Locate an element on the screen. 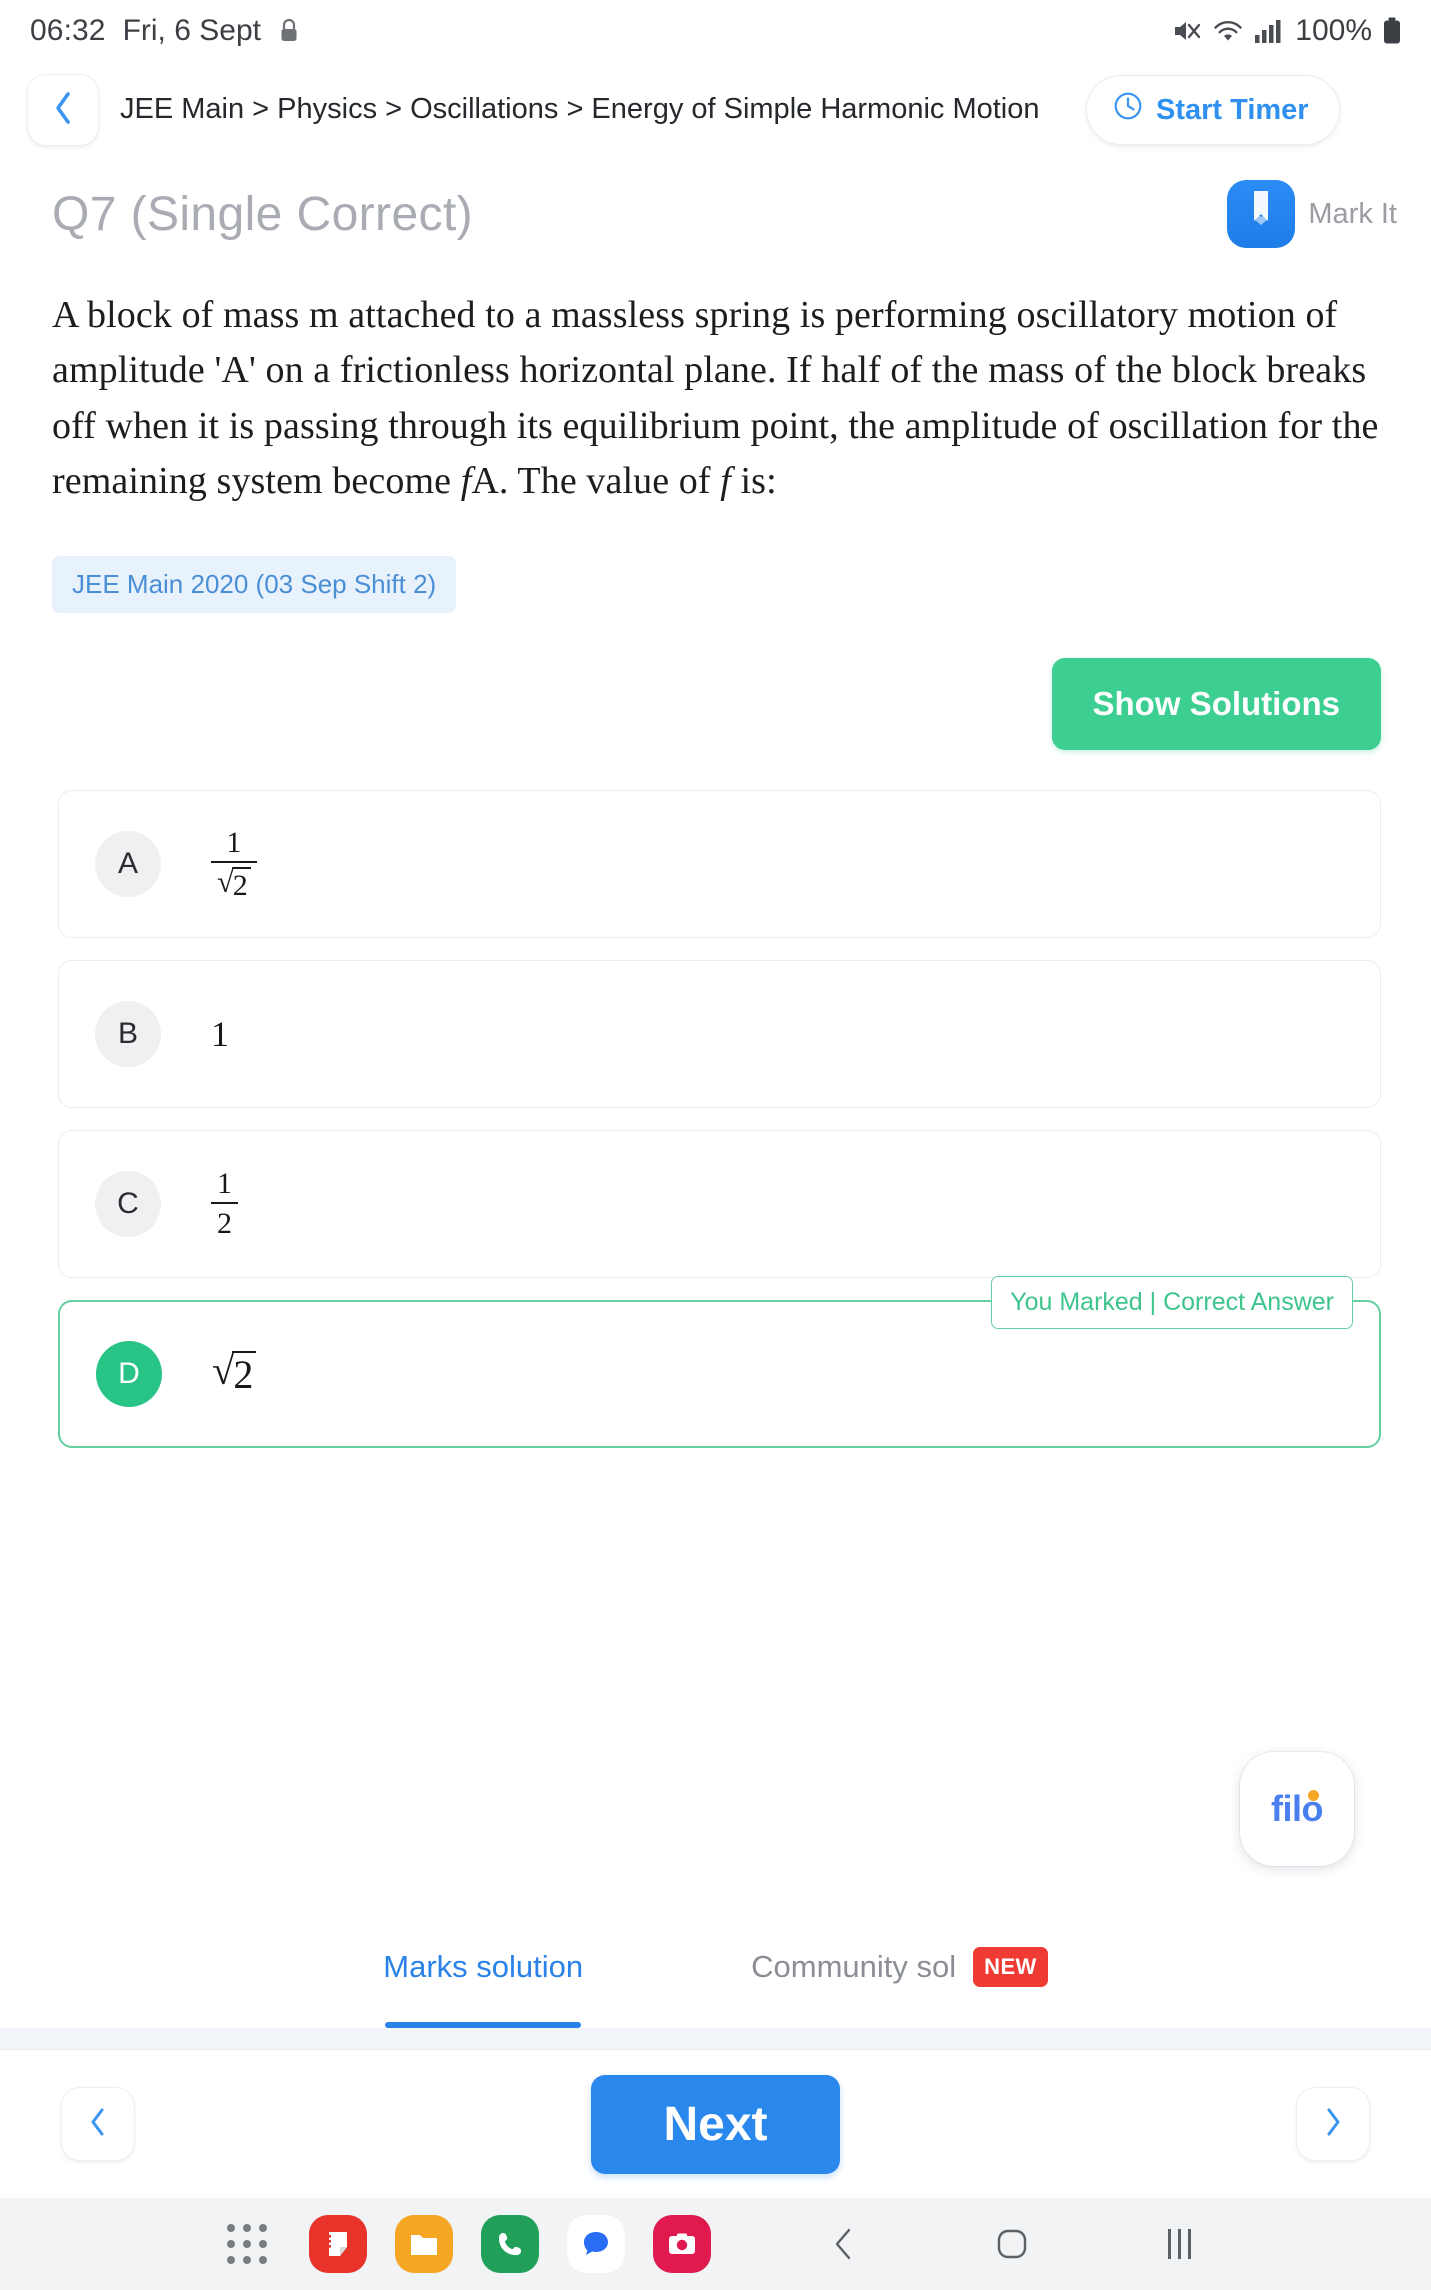 This screenshot has width=1431, height=2290. option-d-badge: D is located at coordinates (129, 1373).